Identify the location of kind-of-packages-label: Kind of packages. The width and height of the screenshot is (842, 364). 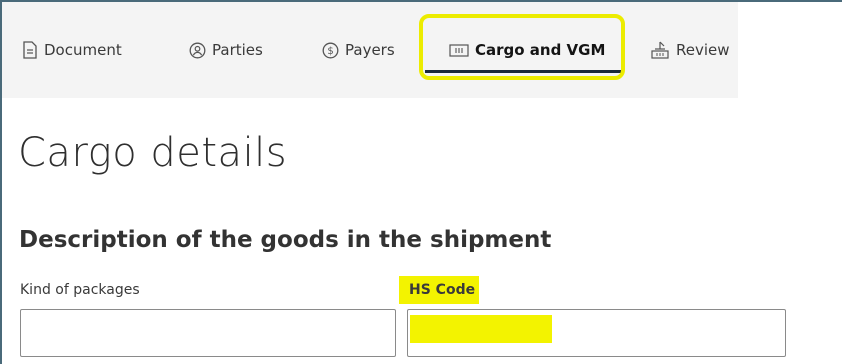
(80, 290).